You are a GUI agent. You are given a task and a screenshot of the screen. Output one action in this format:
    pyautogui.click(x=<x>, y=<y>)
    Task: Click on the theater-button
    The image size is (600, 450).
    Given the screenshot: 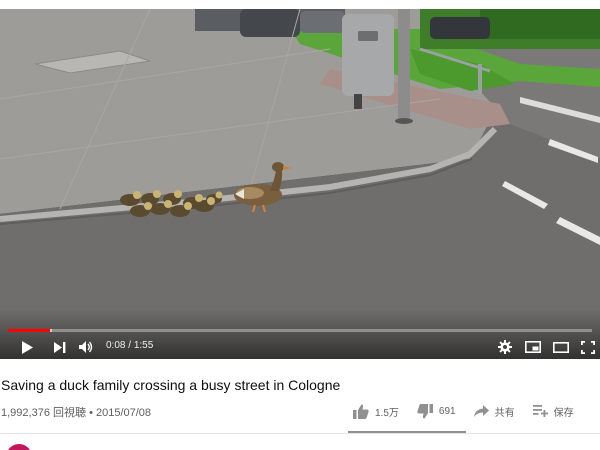 What is the action you would take?
    pyautogui.click(x=561, y=347)
    